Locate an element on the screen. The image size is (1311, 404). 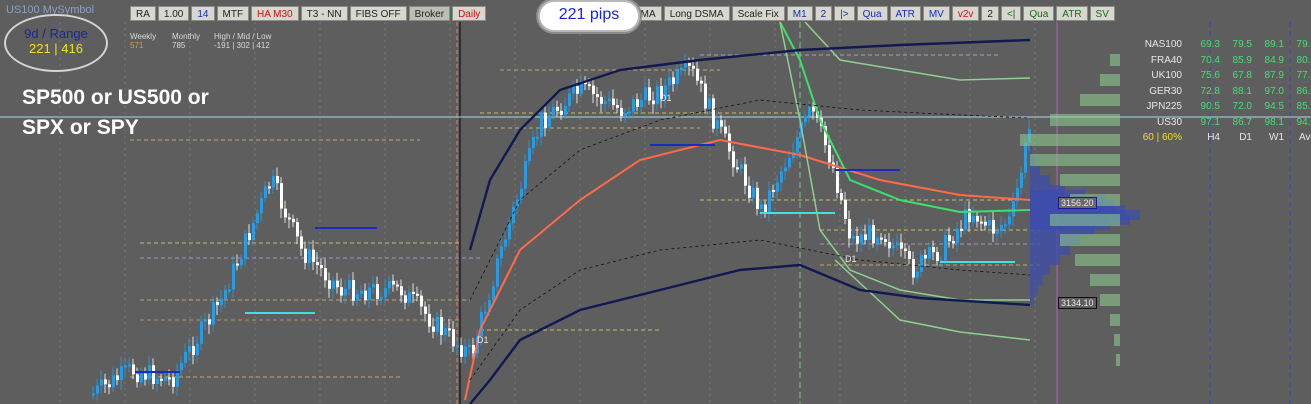
toolbar-button: MTF is located at coordinates (233, 13).